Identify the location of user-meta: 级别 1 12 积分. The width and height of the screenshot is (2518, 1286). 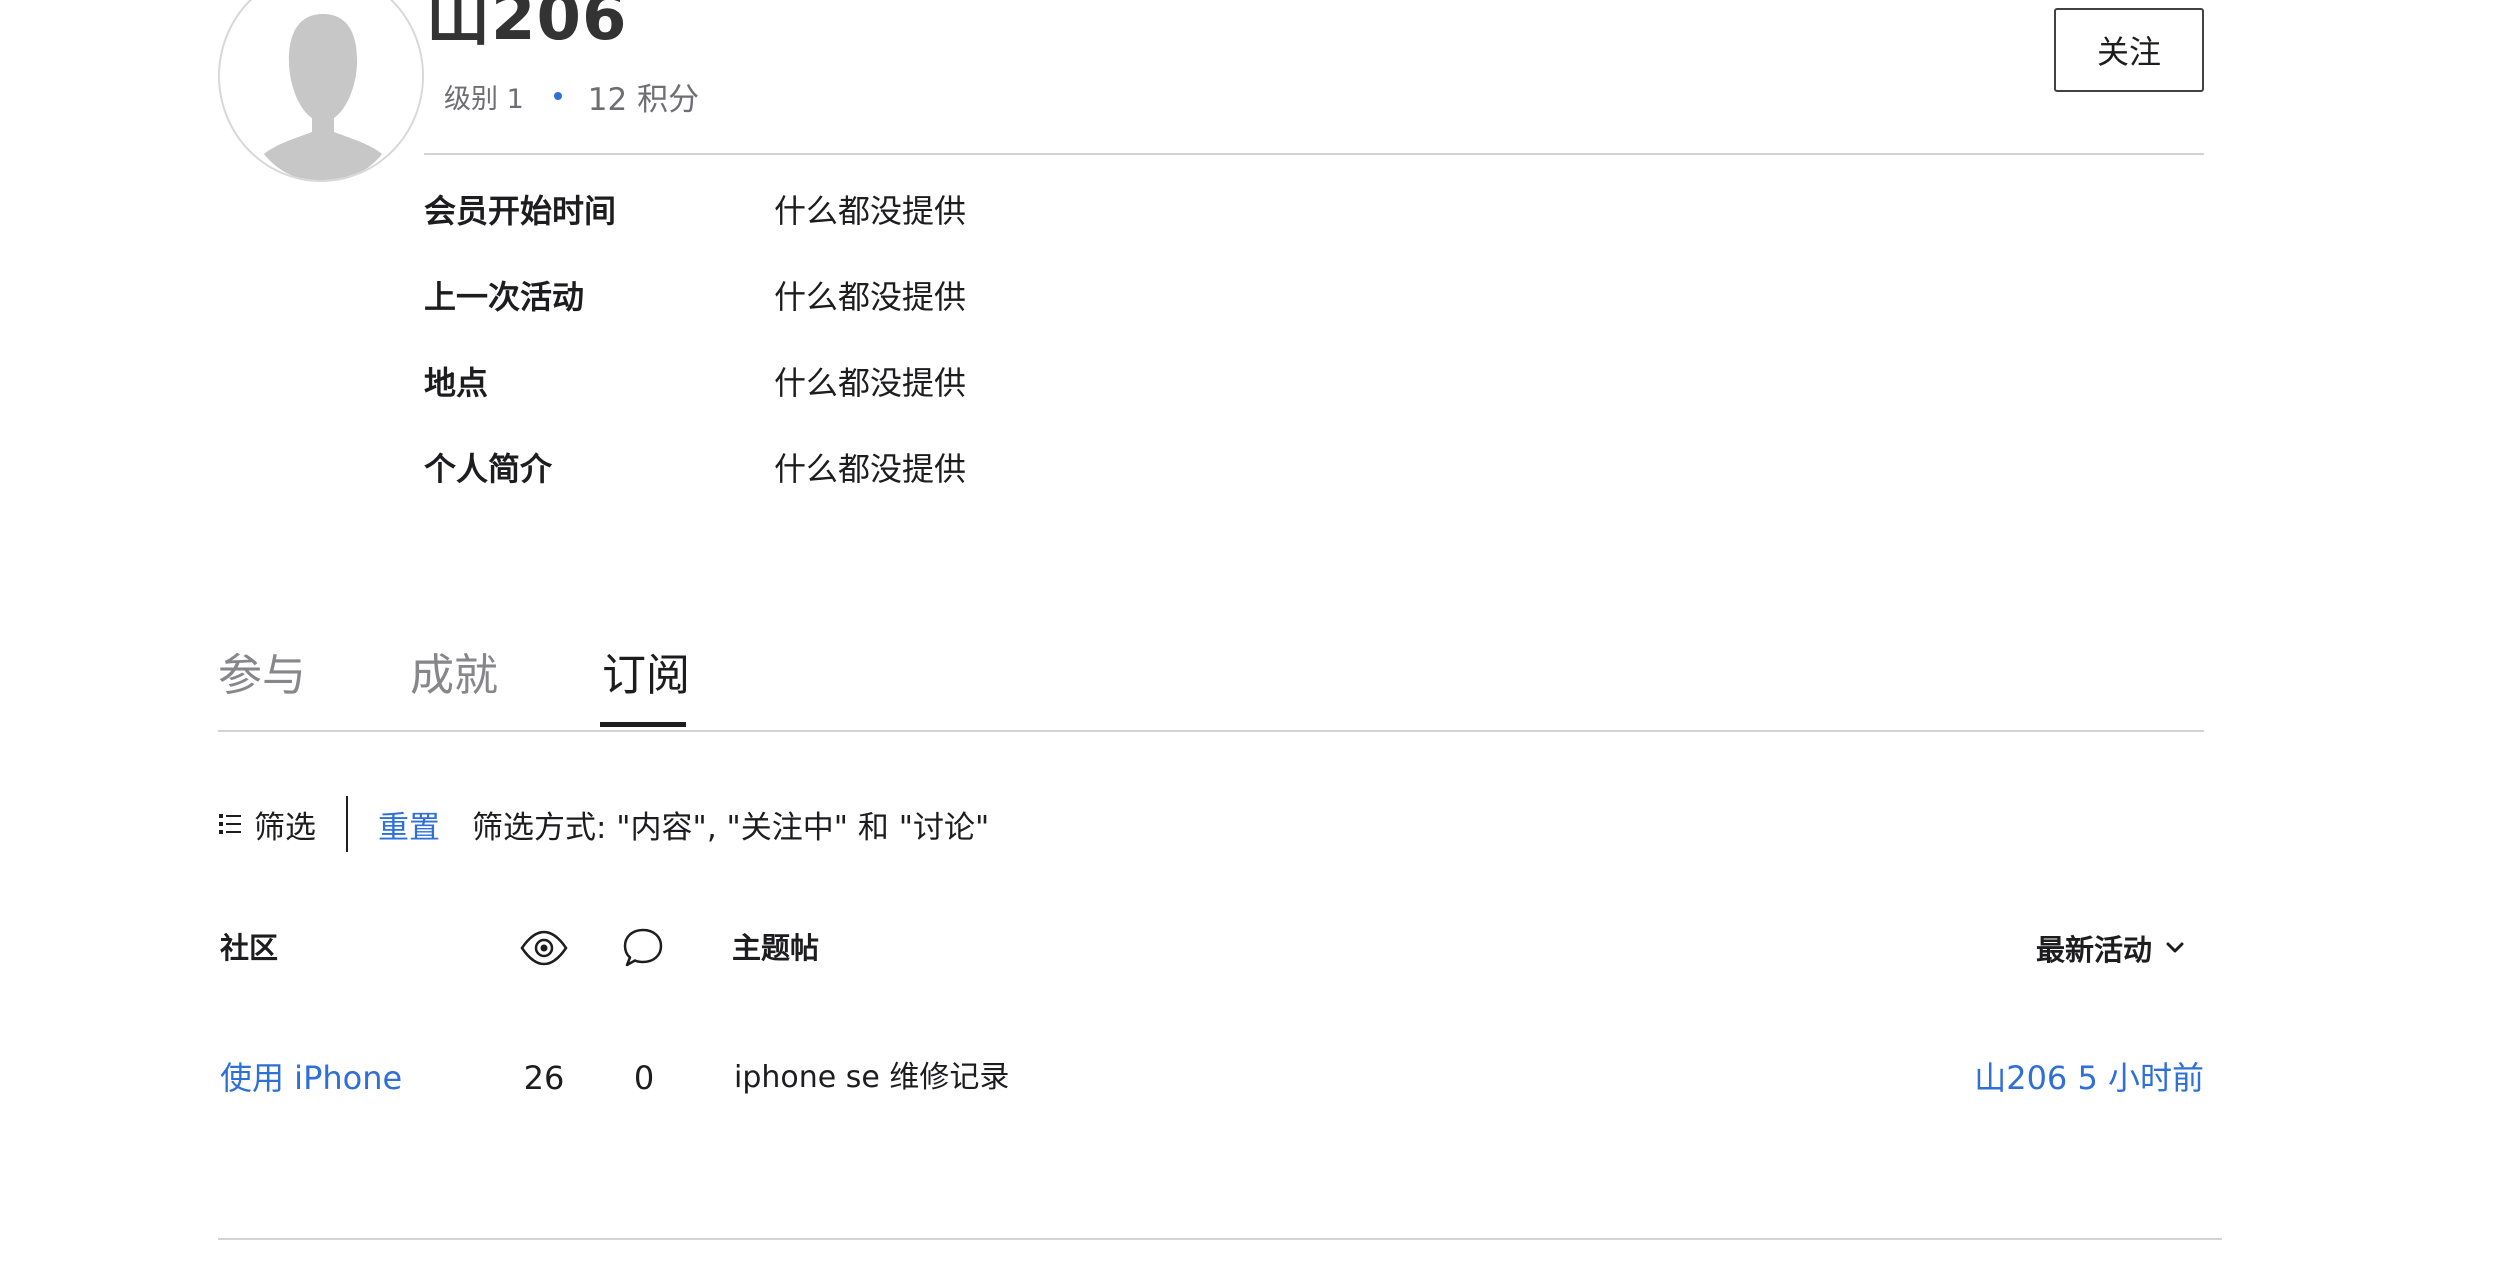
(571, 96).